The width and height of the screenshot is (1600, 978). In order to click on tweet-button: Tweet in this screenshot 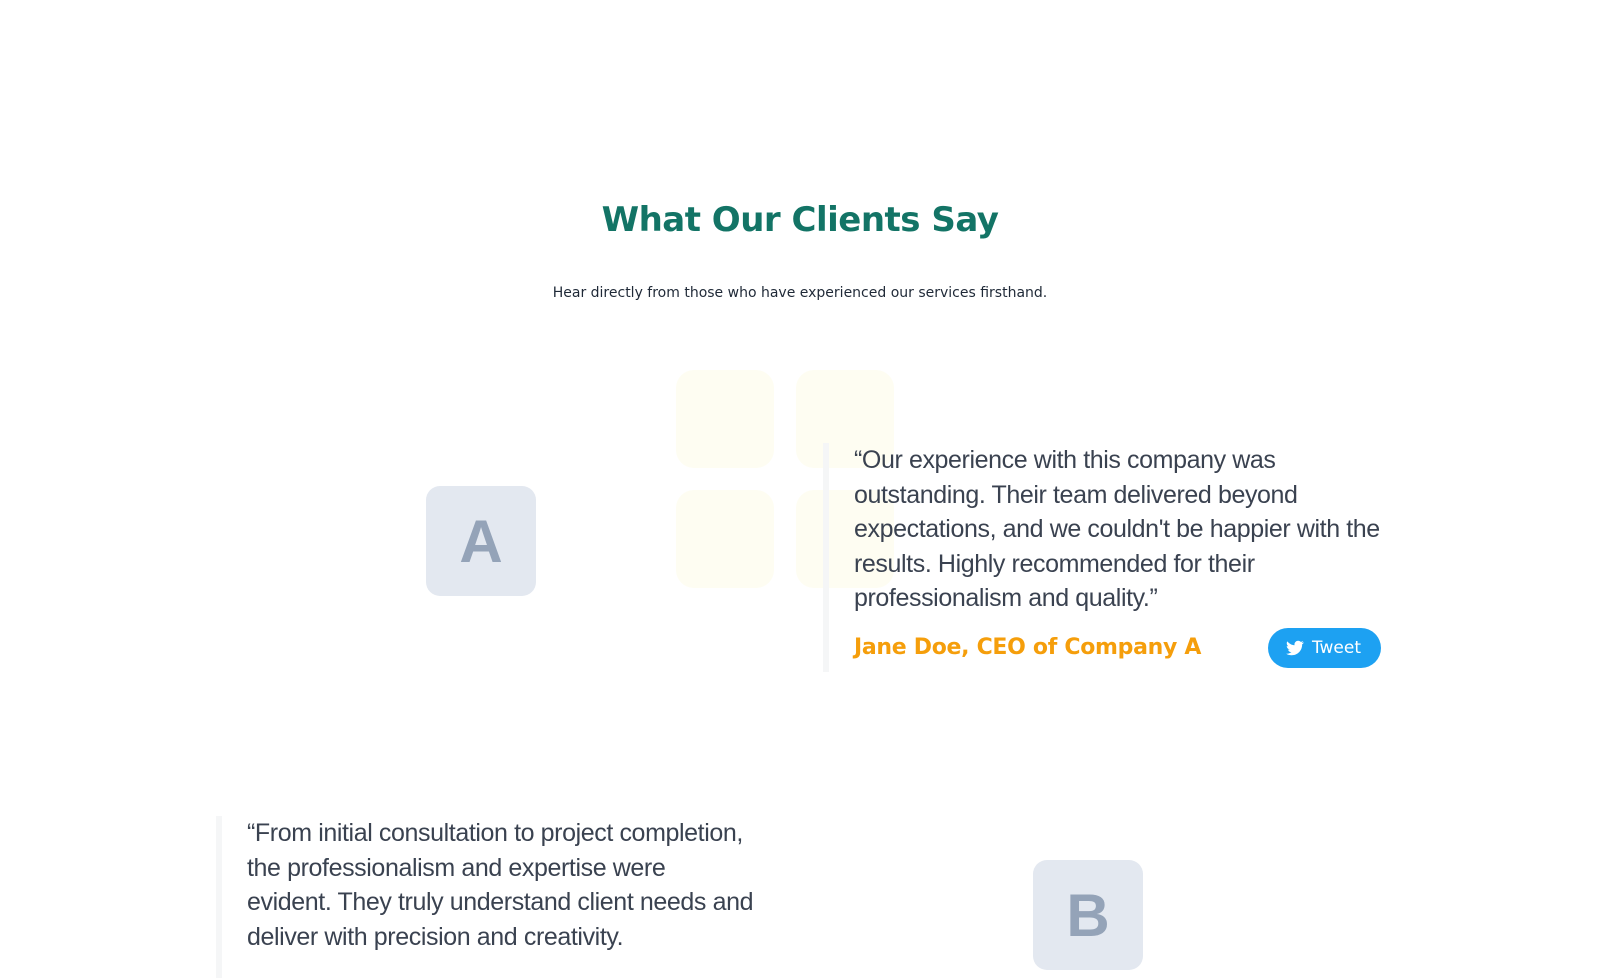, I will do `click(1324, 647)`.